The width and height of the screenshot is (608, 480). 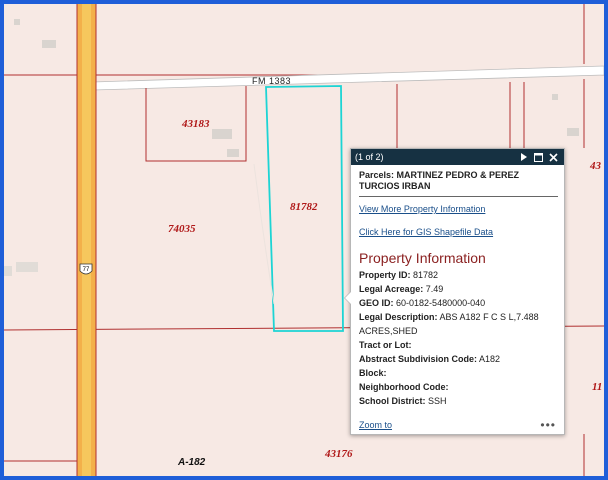 I want to click on parcel-label: 11, so click(x=597, y=387).